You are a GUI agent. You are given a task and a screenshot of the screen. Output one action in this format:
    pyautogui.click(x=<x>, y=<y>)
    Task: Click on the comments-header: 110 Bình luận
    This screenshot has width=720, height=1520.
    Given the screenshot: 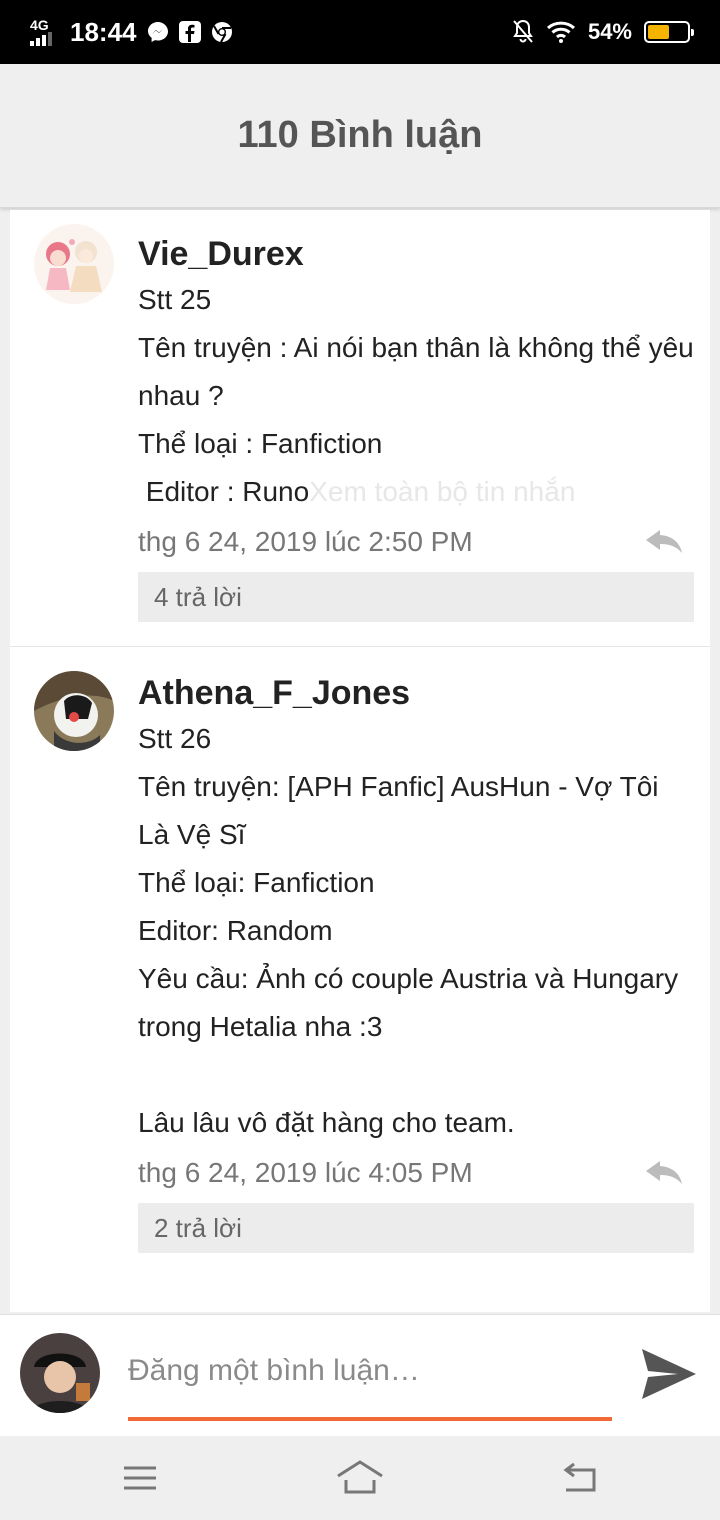 What is the action you would take?
    pyautogui.click(x=360, y=136)
    